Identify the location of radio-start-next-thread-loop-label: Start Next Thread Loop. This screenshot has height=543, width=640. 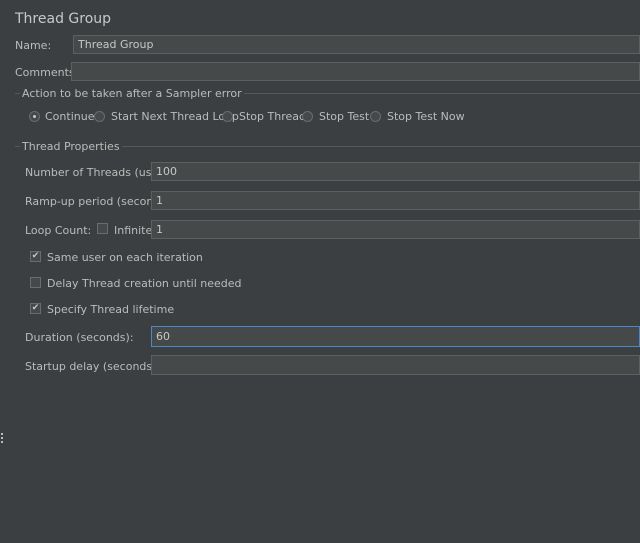
(175, 116).